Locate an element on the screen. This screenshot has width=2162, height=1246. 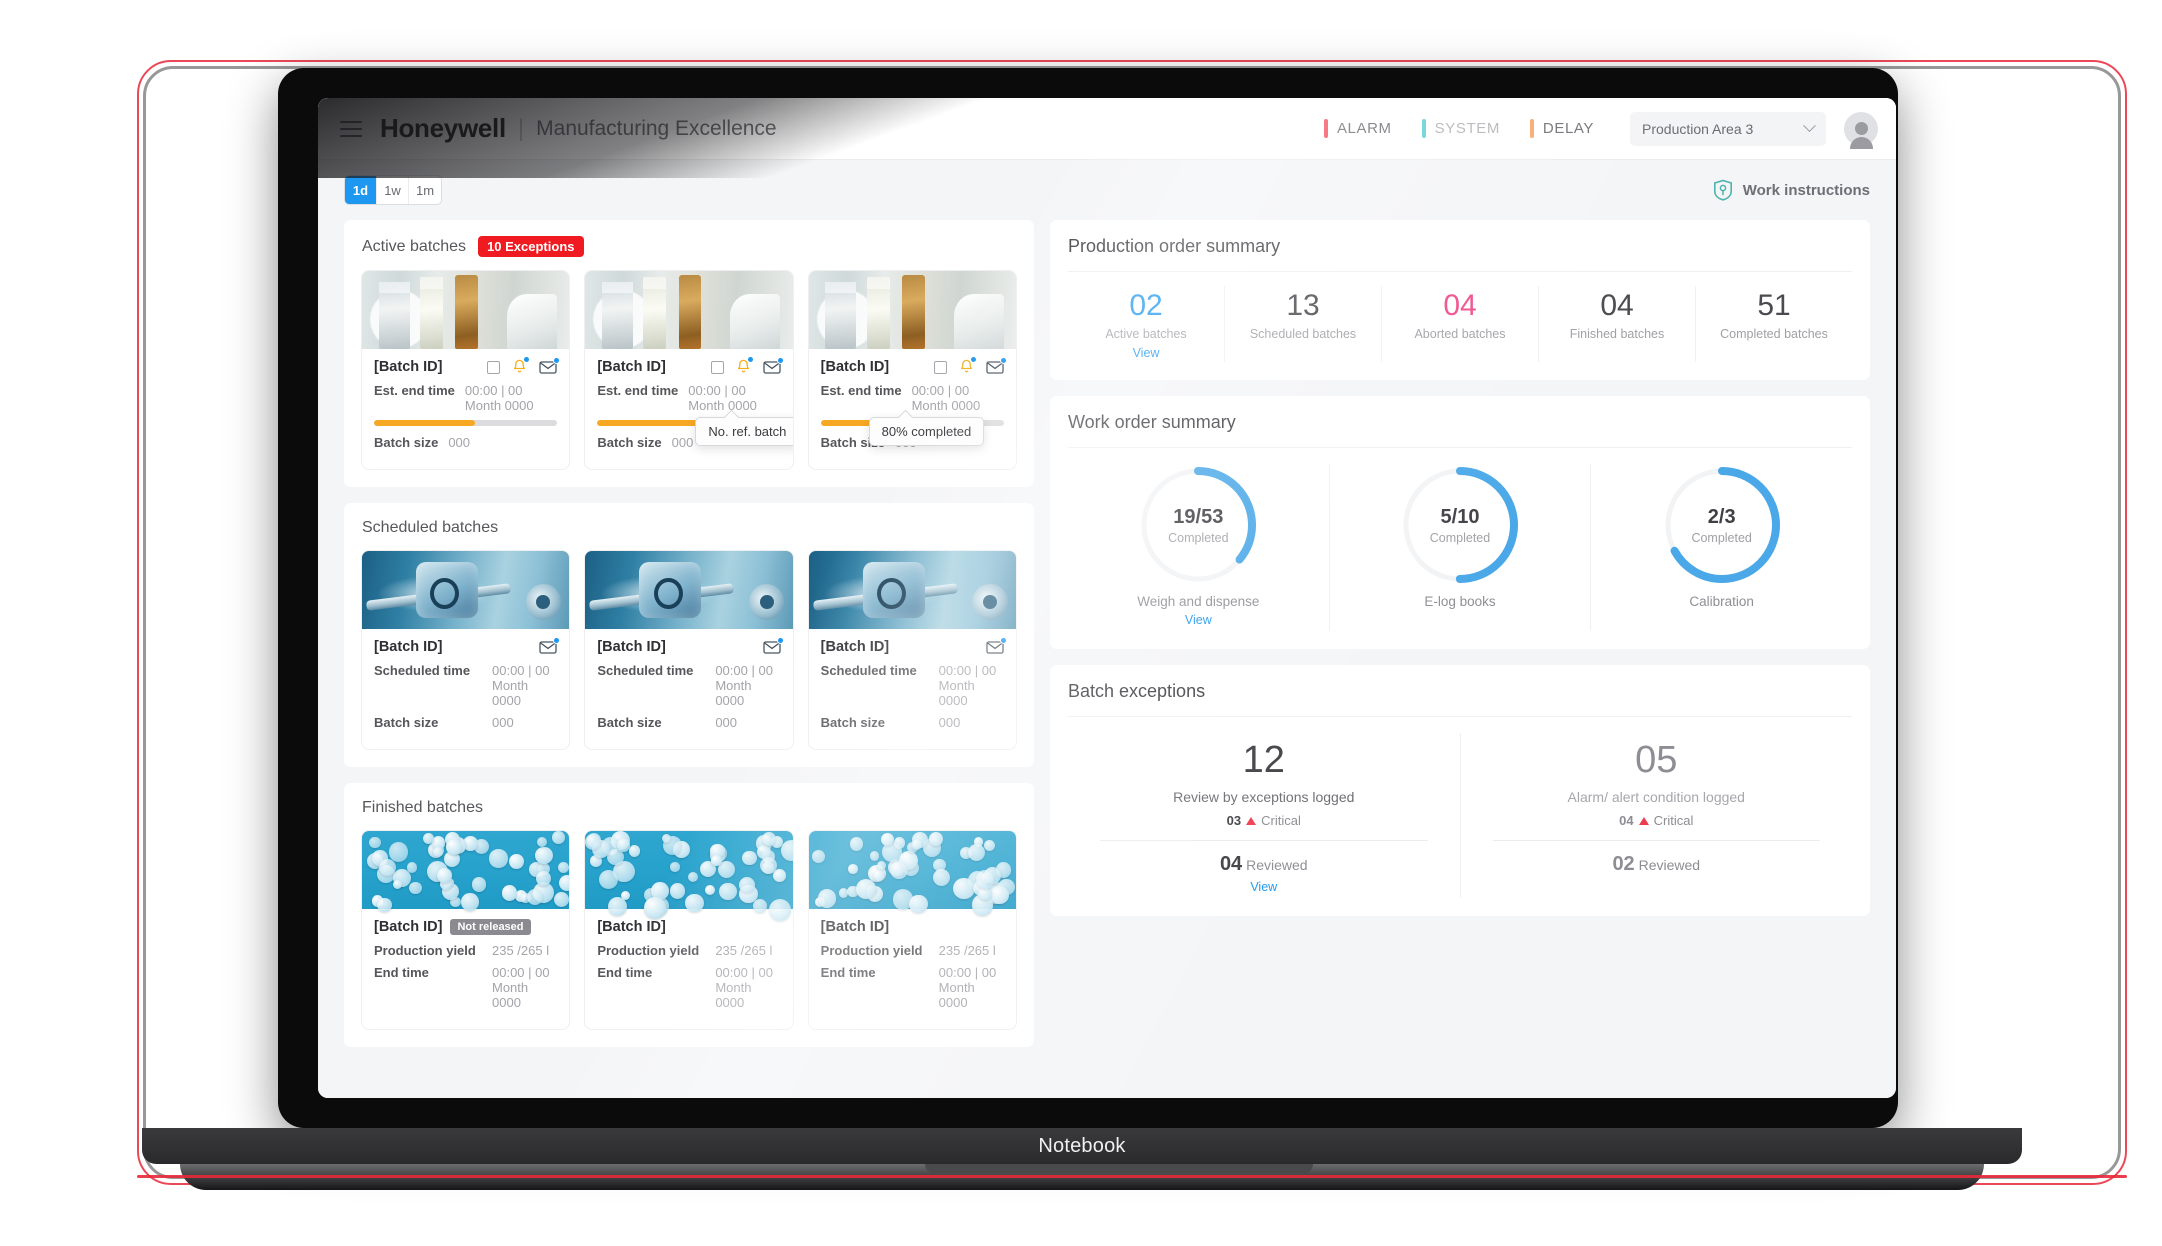
chevron-down-icon is located at coordinates (1809, 126).